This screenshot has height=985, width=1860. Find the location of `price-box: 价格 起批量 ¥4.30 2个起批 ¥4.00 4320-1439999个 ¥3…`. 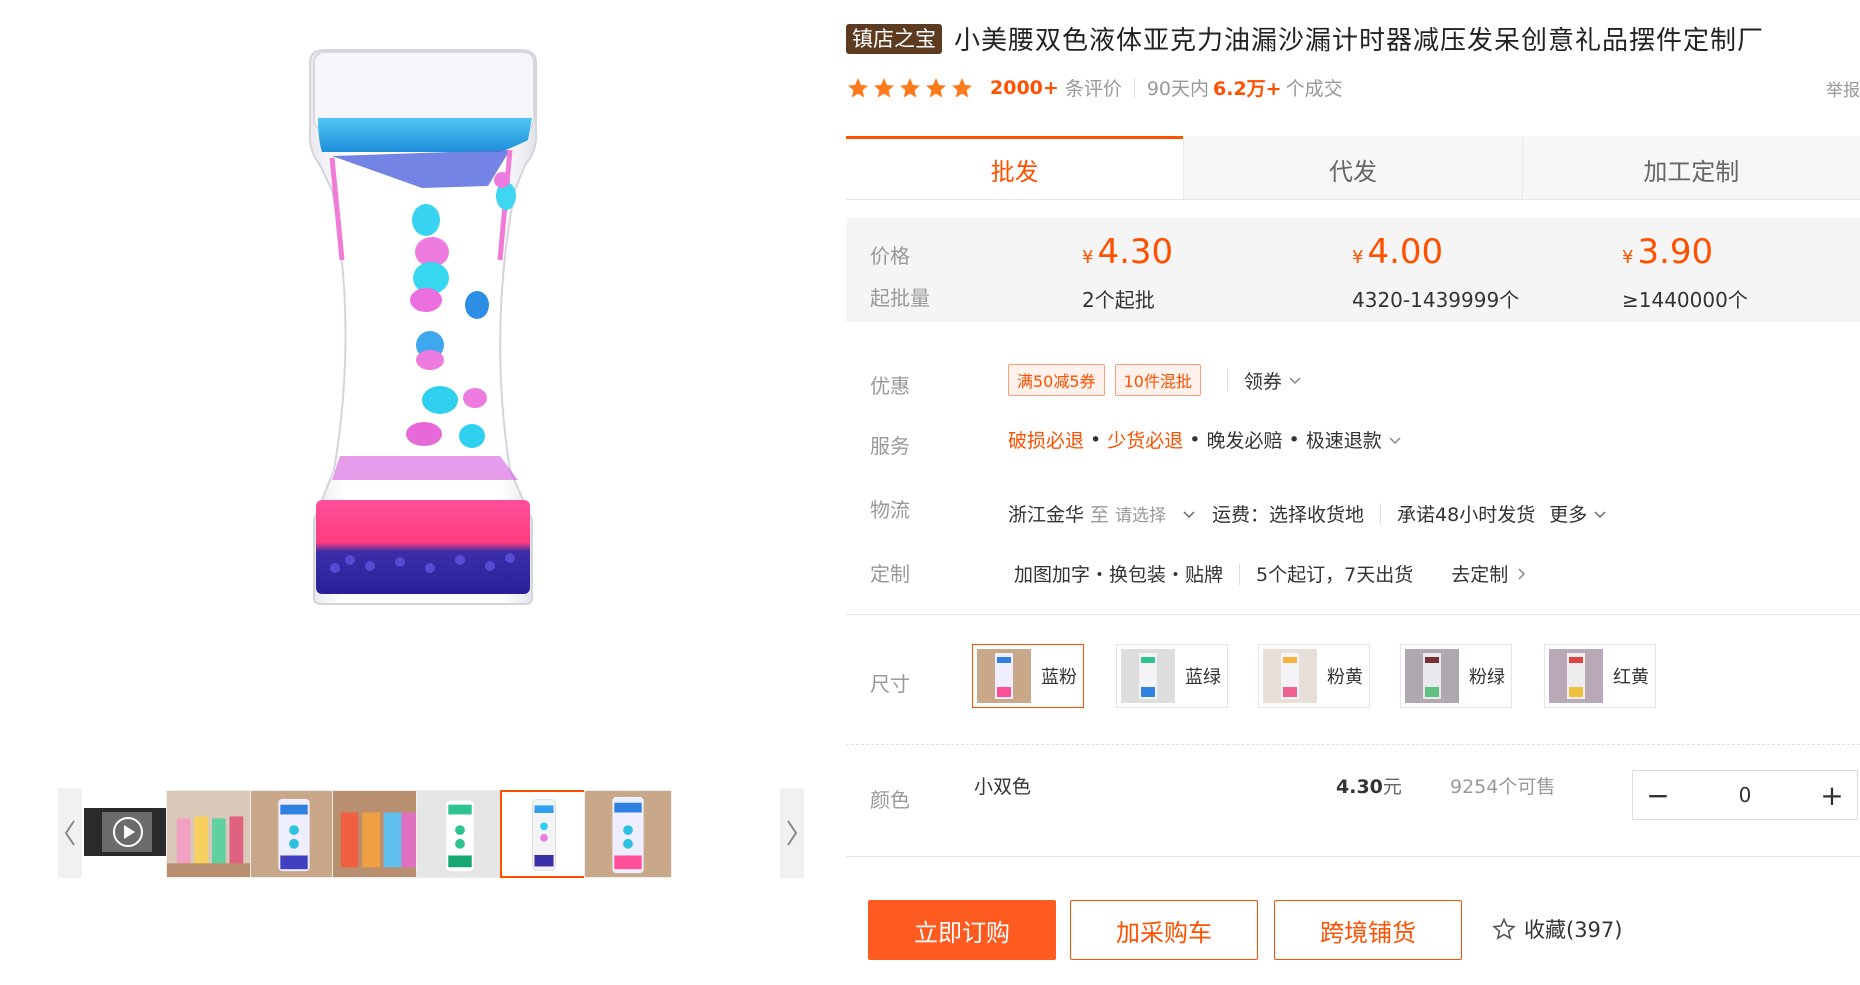

price-box: 价格 起批量 ¥4.30 2个起批 ¥4.00 4320-1439999个 ¥3… is located at coordinates (1353, 270).